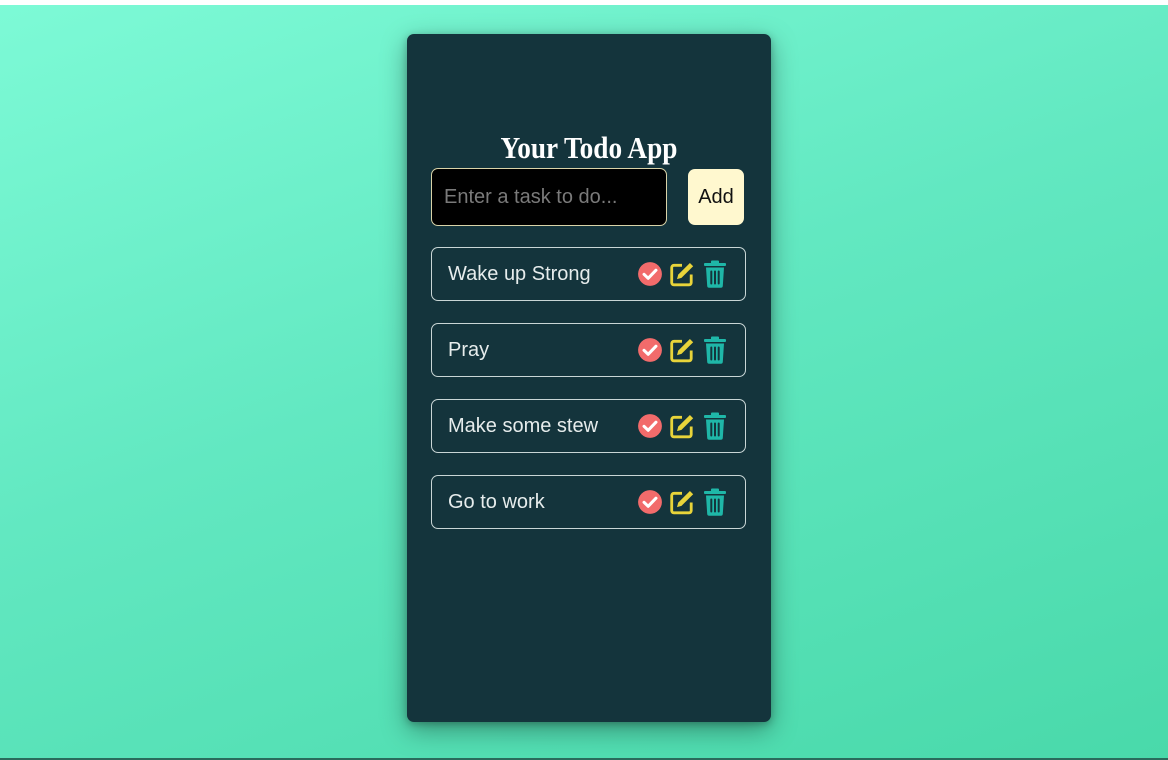 The image size is (1168, 760). Describe the element at coordinates (588, 502) in the screenshot. I see `todo-item: Go to work` at that location.